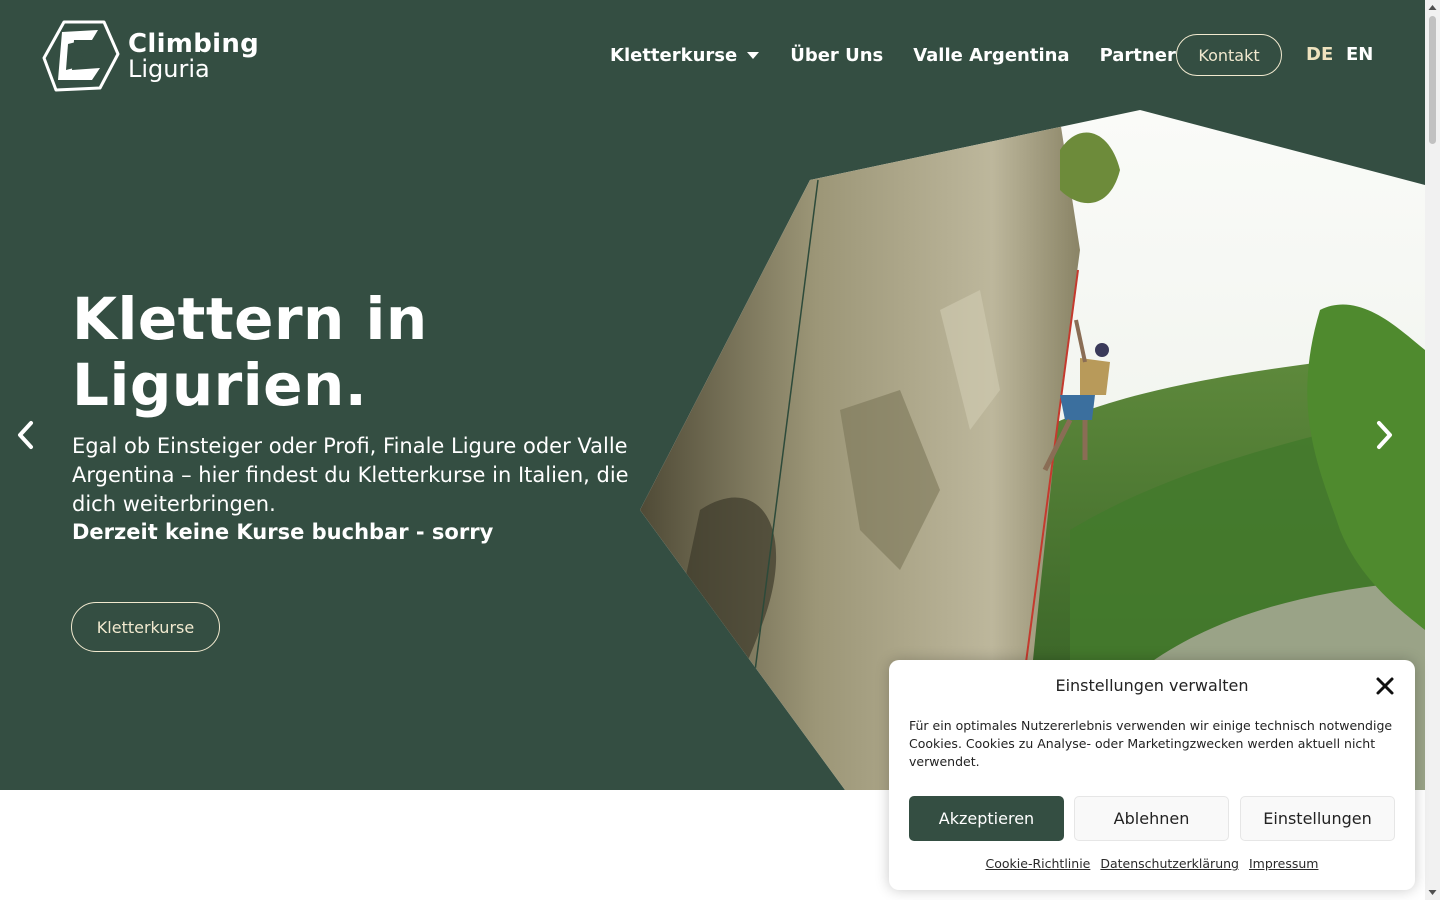 The width and height of the screenshot is (1440, 900). I want to click on site-logo: Climbing Liguria, so click(150, 56).